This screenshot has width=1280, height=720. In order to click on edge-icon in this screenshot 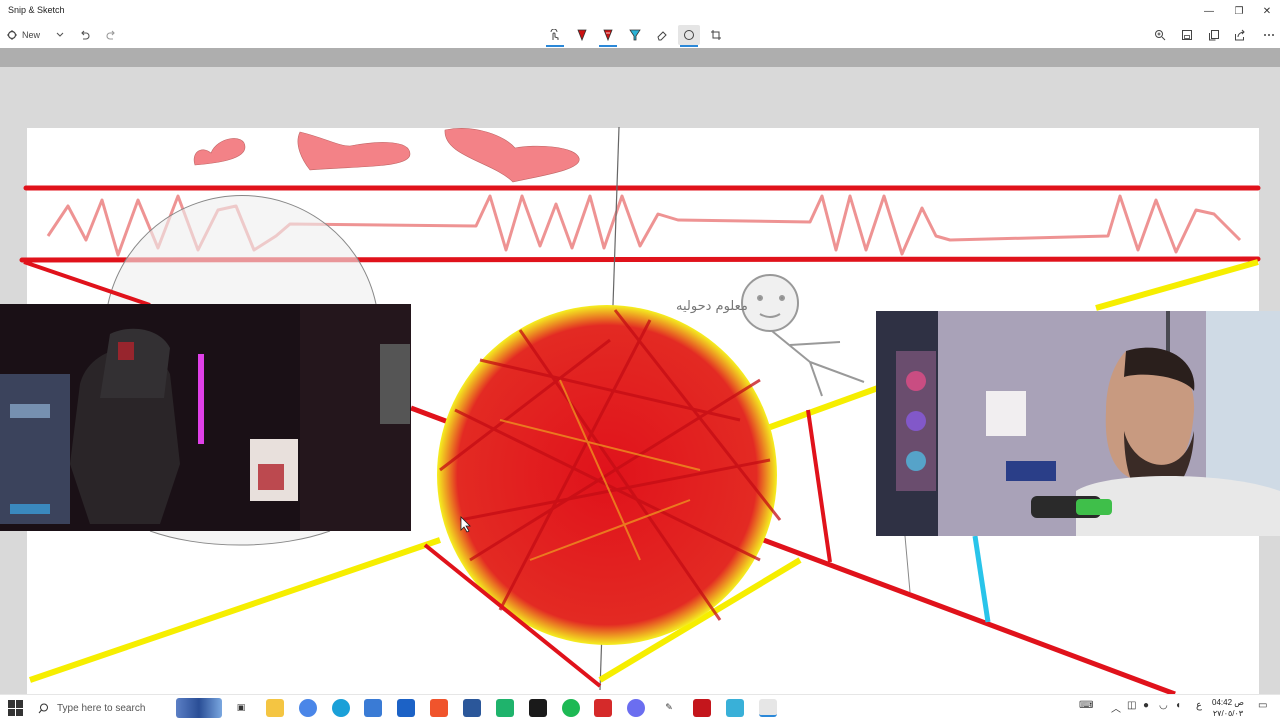, I will do `click(341, 708)`.